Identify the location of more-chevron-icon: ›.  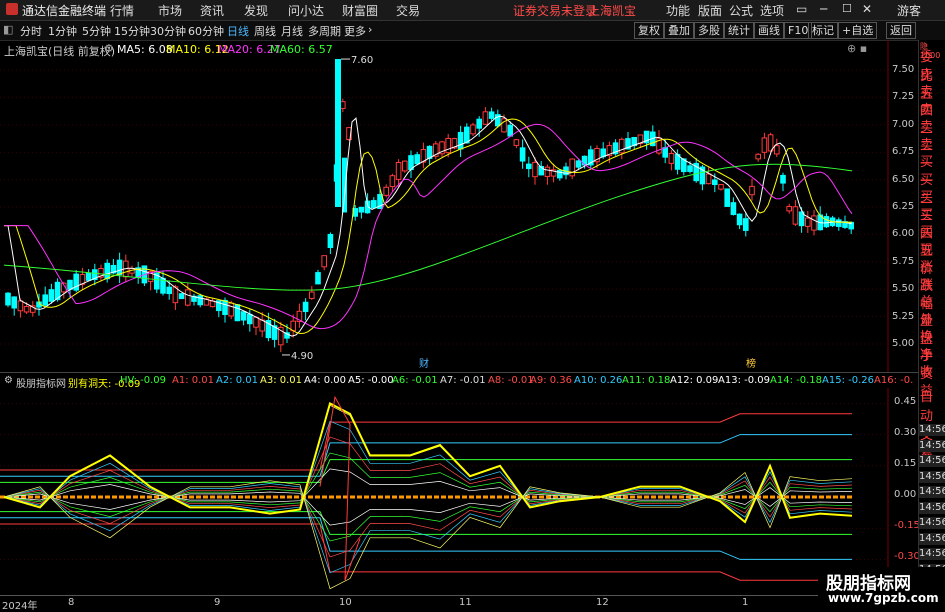
(370, 29).